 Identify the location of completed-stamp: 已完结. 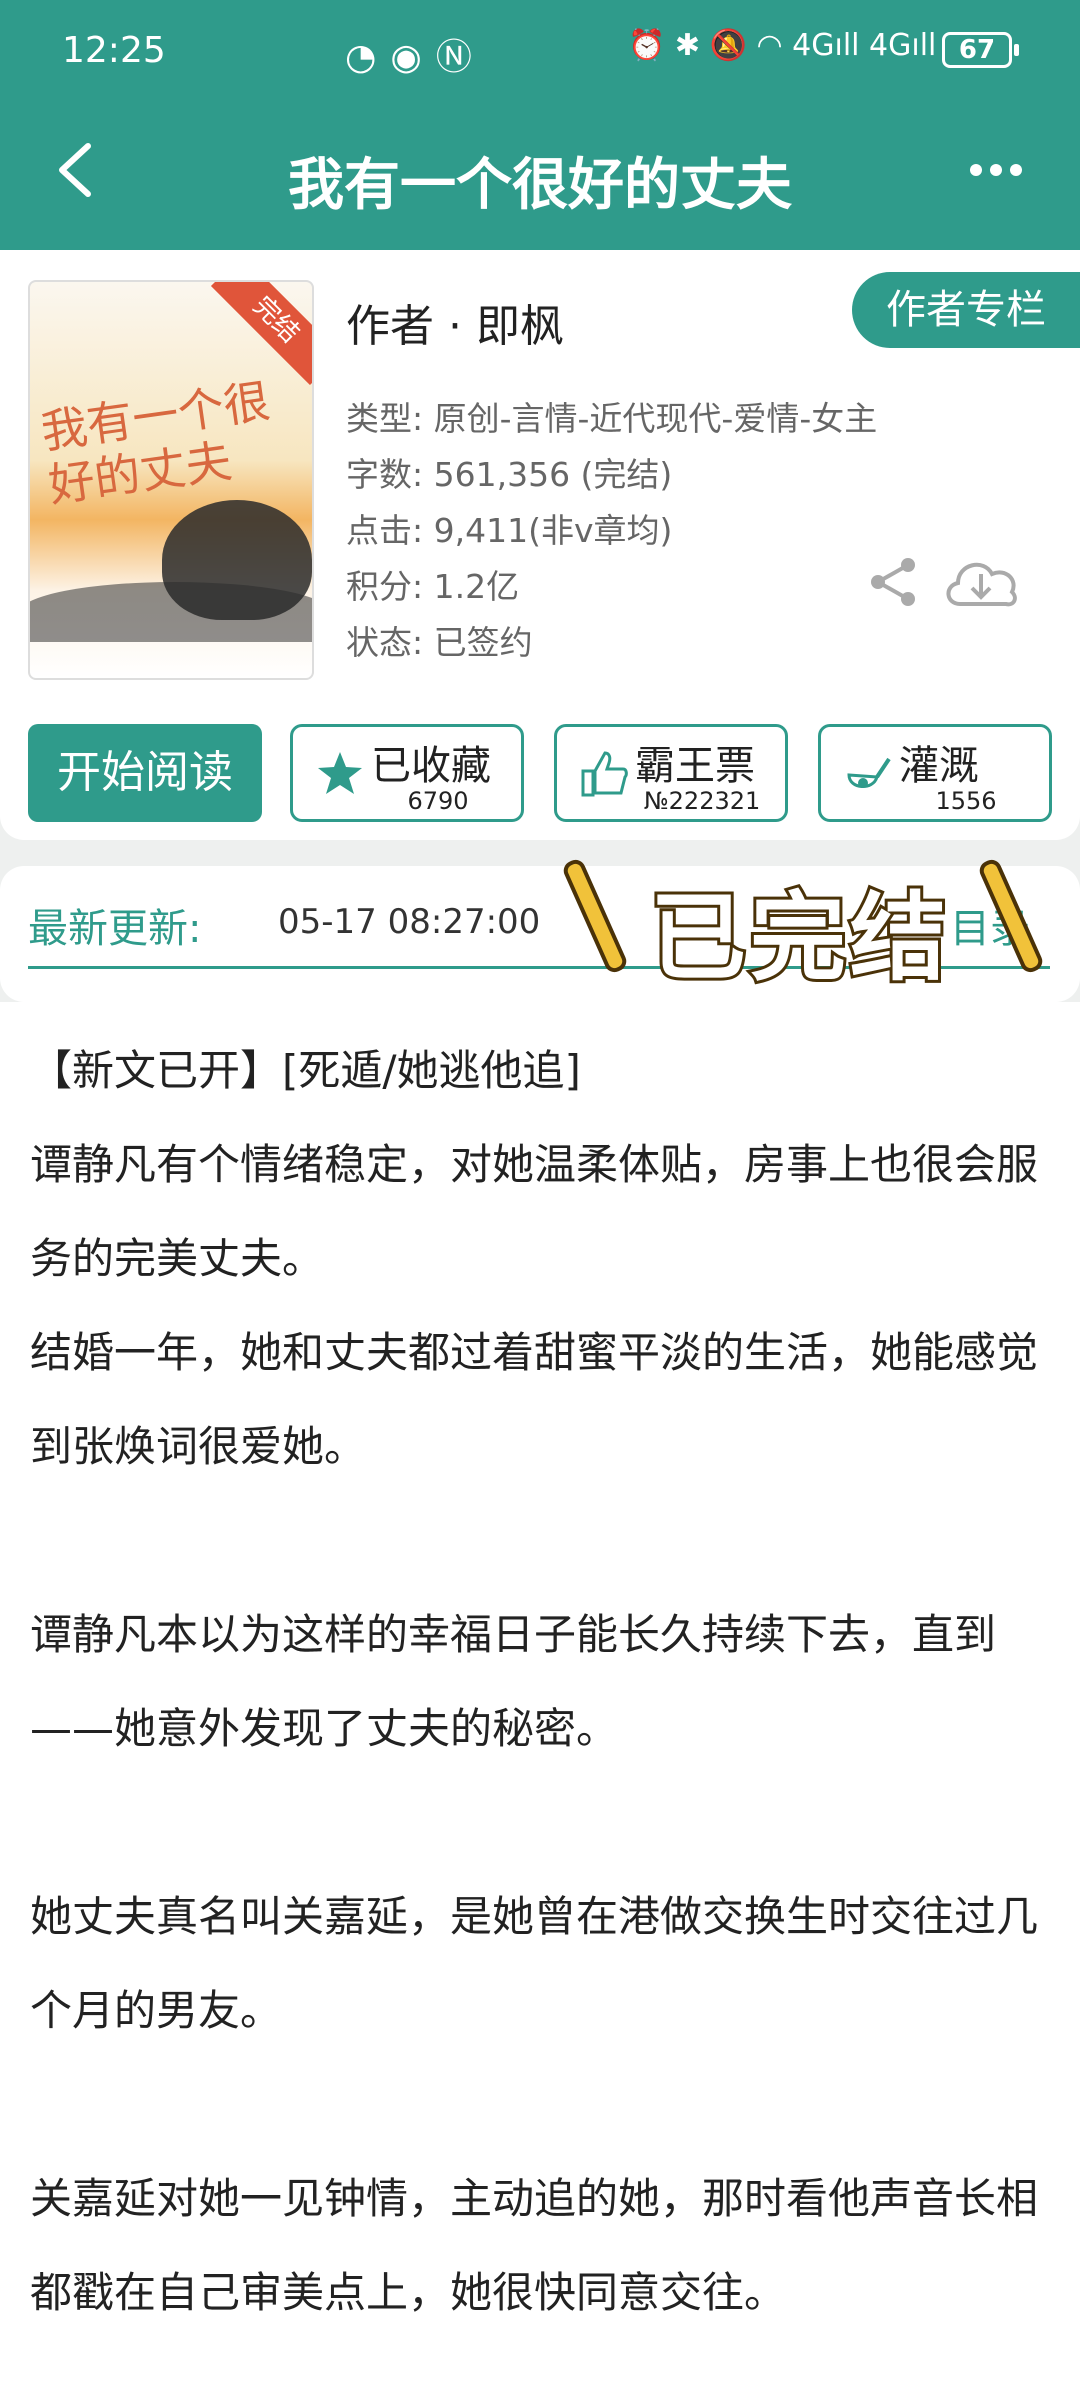
(805, 923).